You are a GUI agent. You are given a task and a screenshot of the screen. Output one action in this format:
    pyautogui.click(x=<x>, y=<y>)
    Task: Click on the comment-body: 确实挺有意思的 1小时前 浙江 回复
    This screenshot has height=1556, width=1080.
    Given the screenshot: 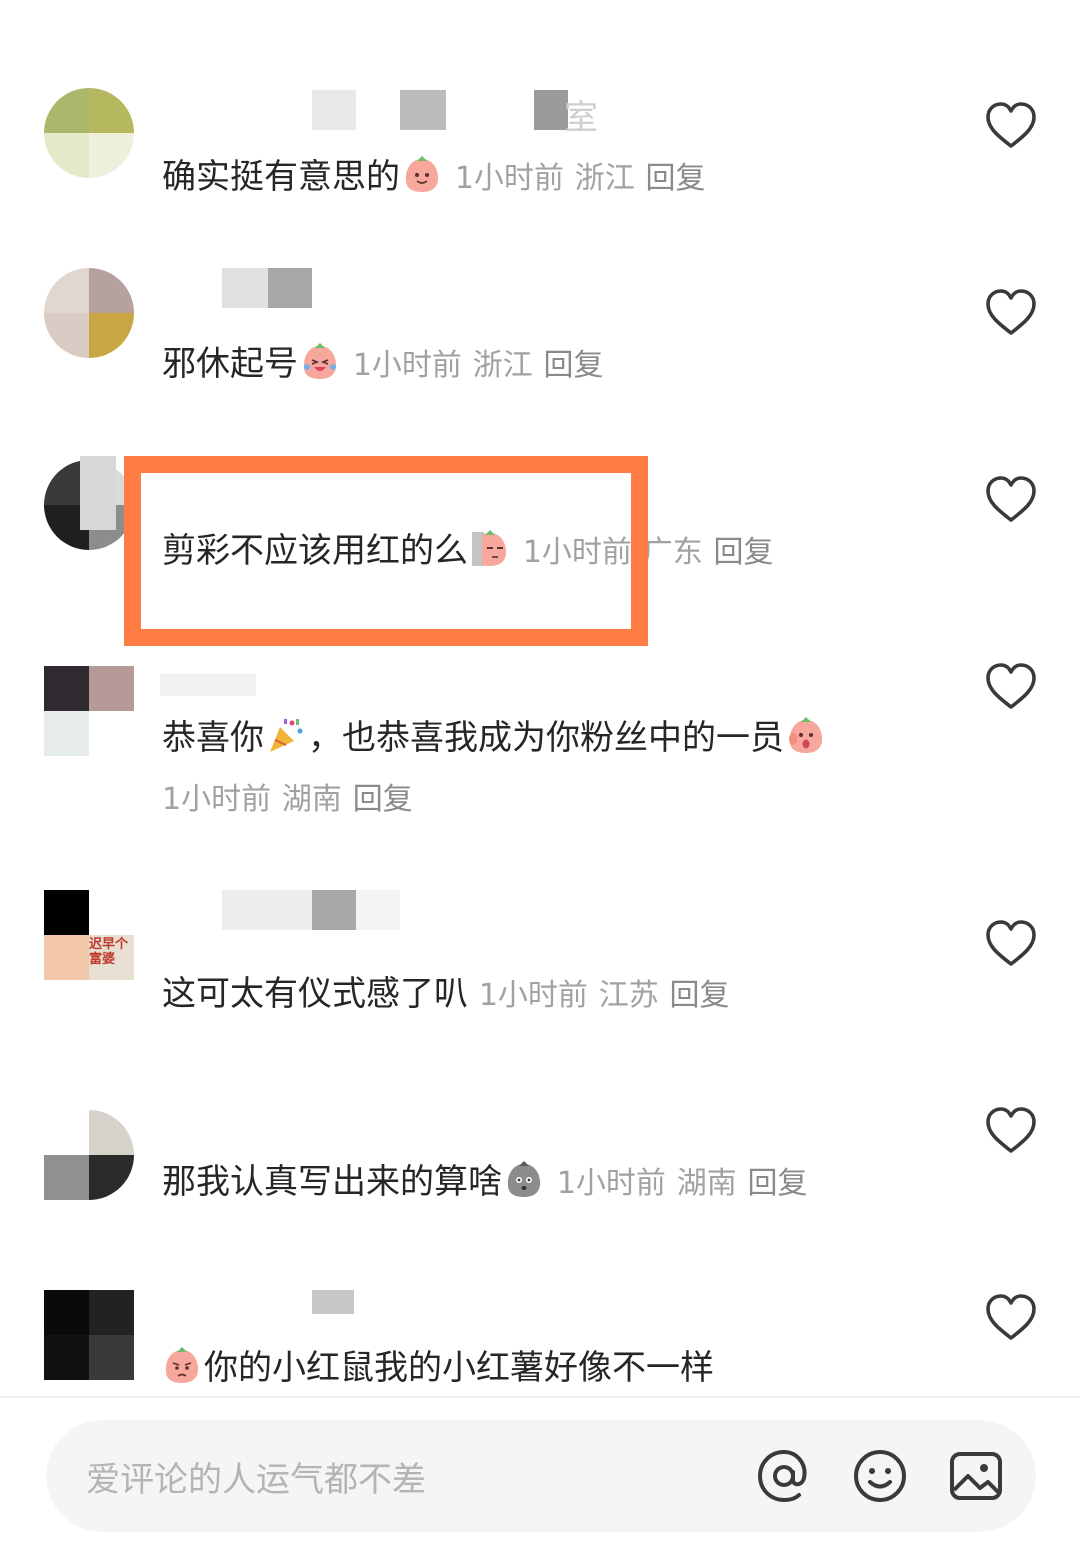 What is the action you would take?
    pyautogui.click(x=434, y=177)
    